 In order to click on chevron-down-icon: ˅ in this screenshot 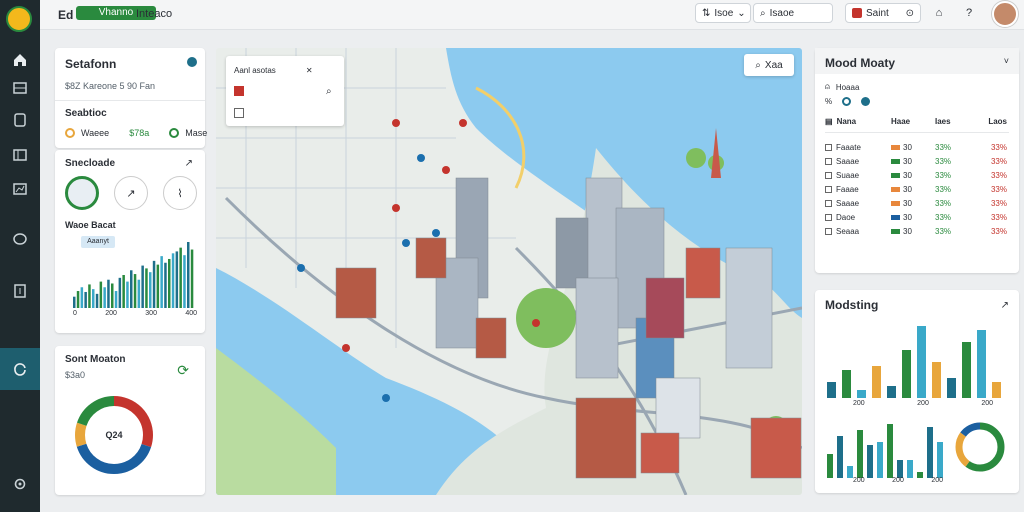, I will do `click(1006, 61)`.